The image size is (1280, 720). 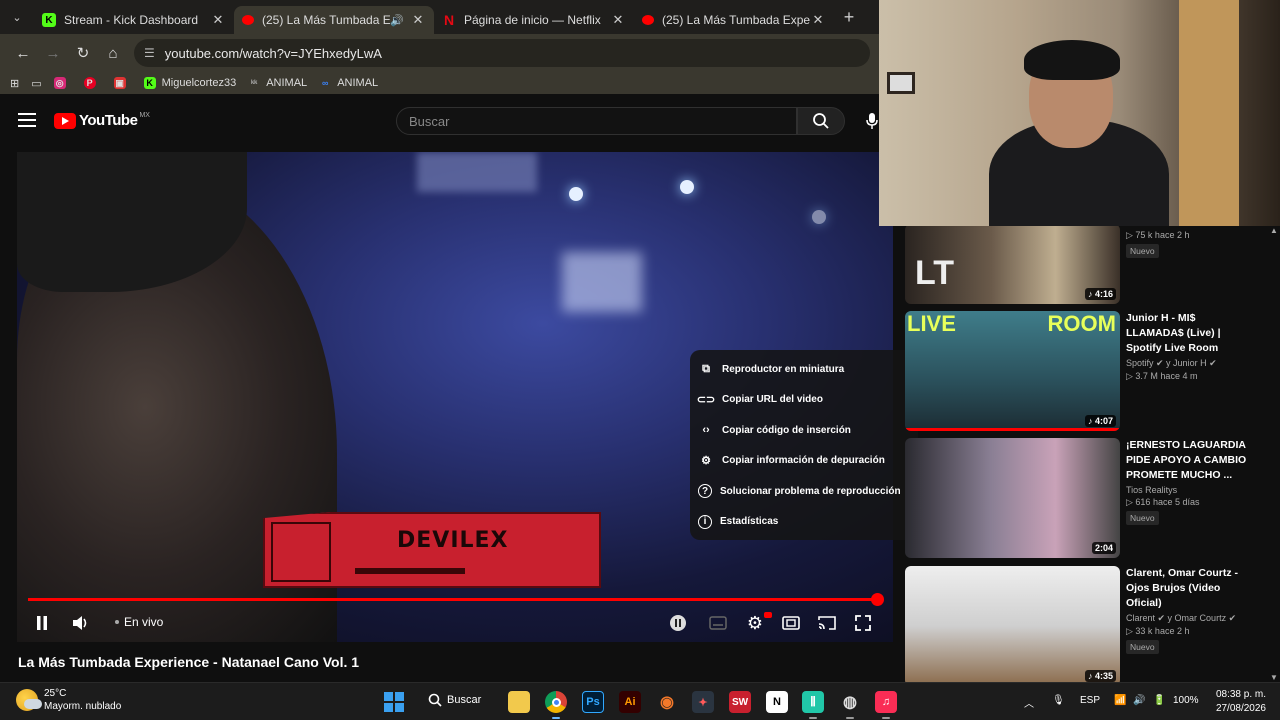 I want to click on audio-app-icon: ⫼, so click(x=813, y=702).